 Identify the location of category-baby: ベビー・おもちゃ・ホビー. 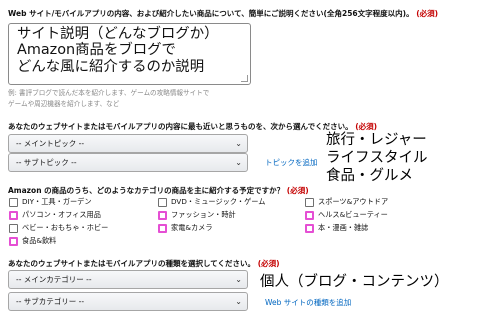
(58, 228).